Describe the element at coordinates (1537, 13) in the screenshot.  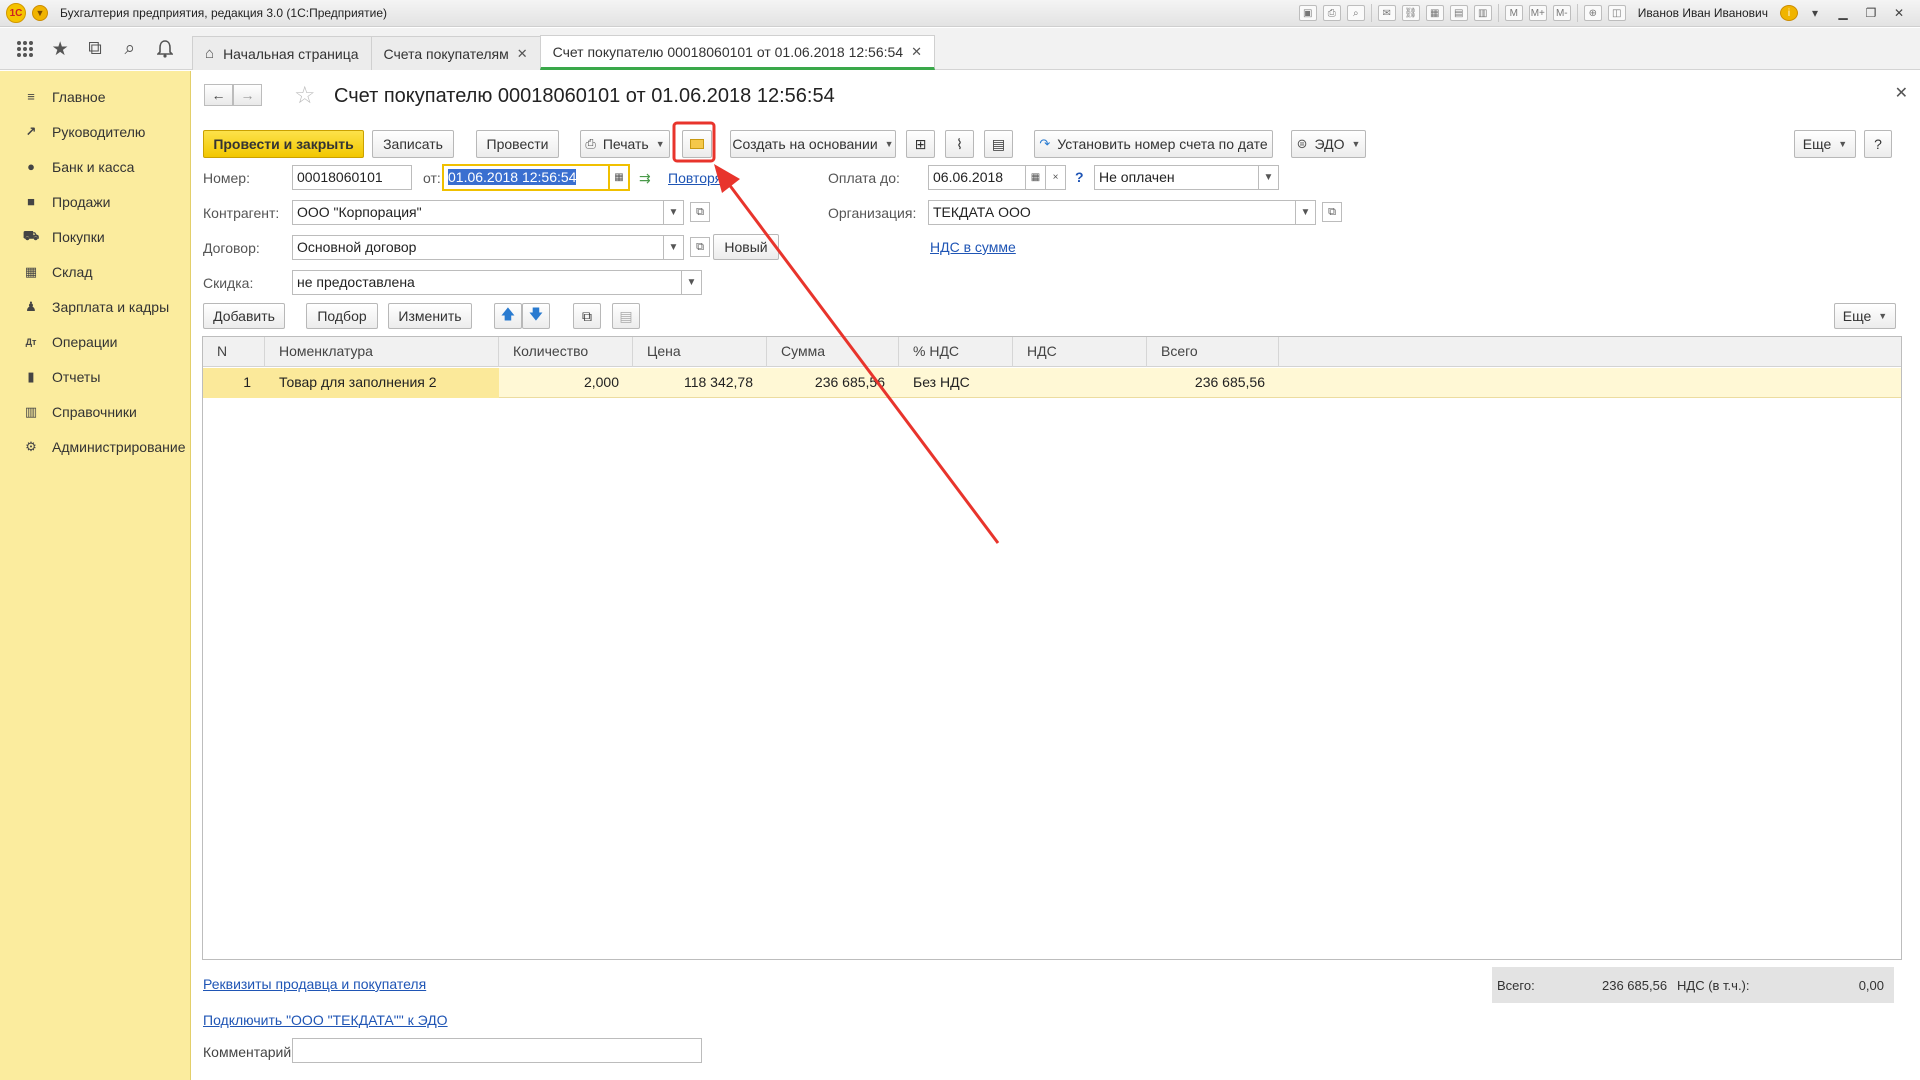
I see `memory-plus-icon: M+` at that location.